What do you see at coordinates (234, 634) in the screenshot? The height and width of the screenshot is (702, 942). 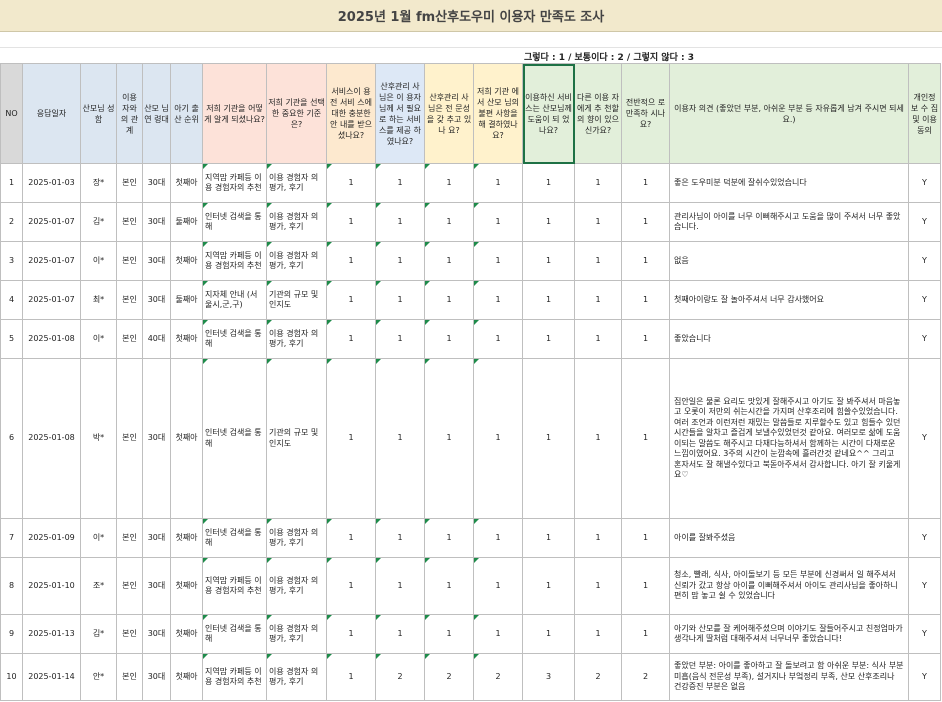 I see `source-cell: 인터넷 검색을 통해` at bounding box center [234, 634].